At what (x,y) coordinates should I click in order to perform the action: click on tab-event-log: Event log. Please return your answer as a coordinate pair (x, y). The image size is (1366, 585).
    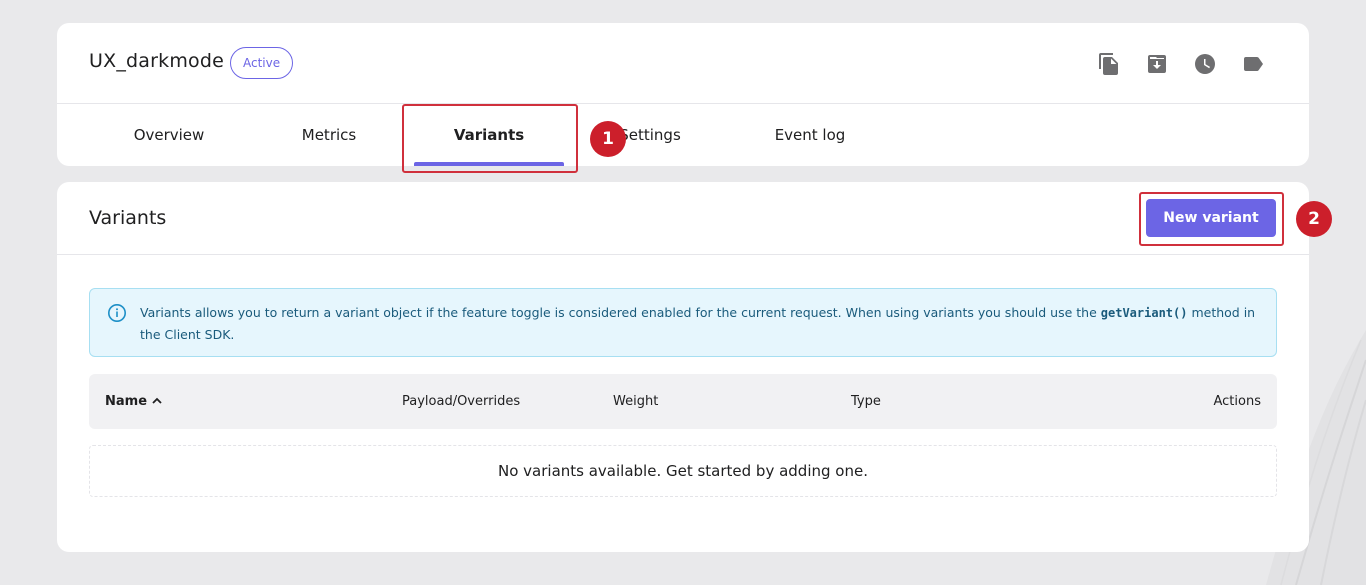
    Looking at the image, I should click on (810, 135).